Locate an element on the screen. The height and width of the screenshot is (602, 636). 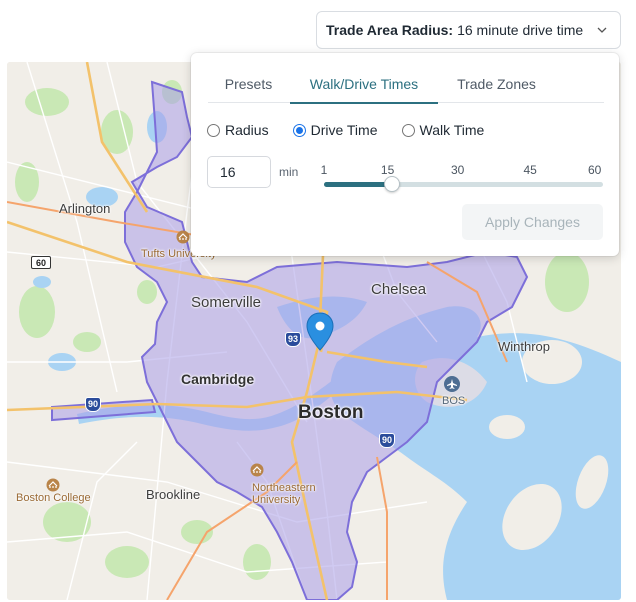
map-label-chelsea: Chelsea is located at coordinates (399, 289).